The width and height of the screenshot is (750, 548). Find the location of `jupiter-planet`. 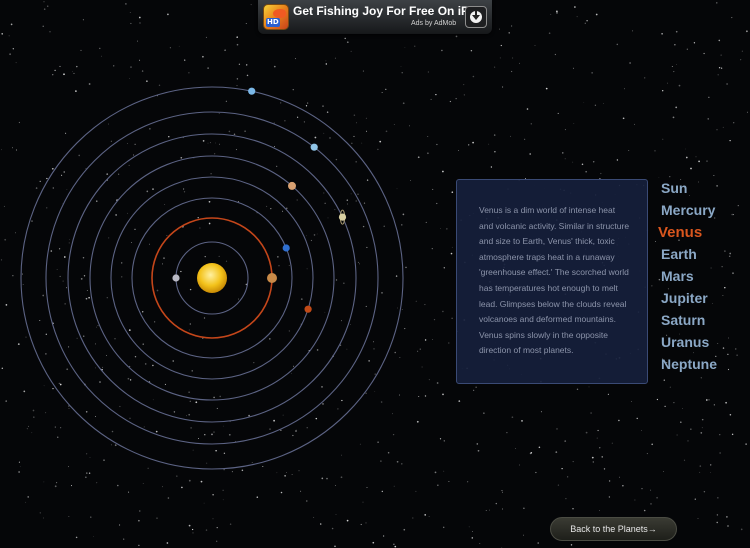

jupiter-planet is located at coordinates (292, 185).